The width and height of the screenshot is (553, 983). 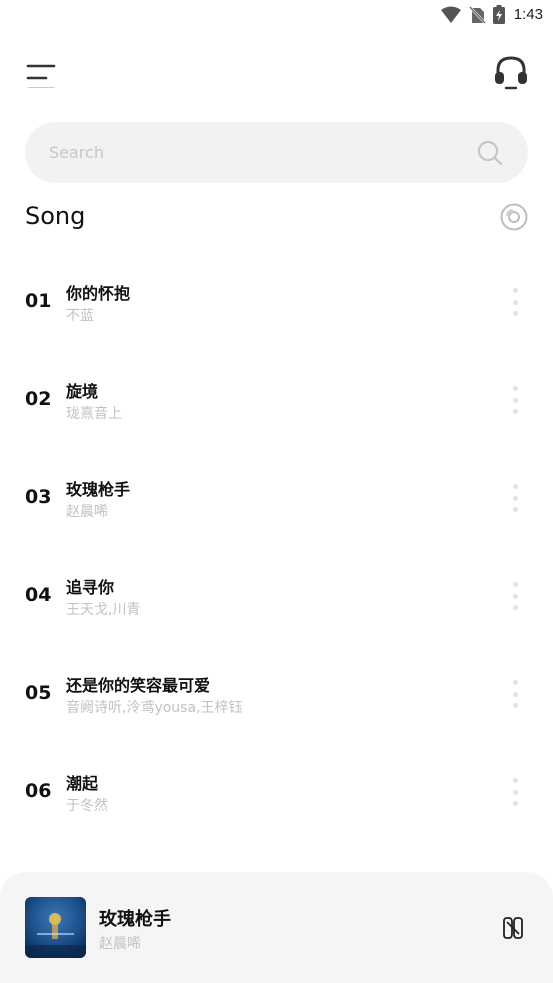 I want to click on song-artist: 音阙诗听,泠鸢yousa,王梓钰, so click(x=154, y=708).